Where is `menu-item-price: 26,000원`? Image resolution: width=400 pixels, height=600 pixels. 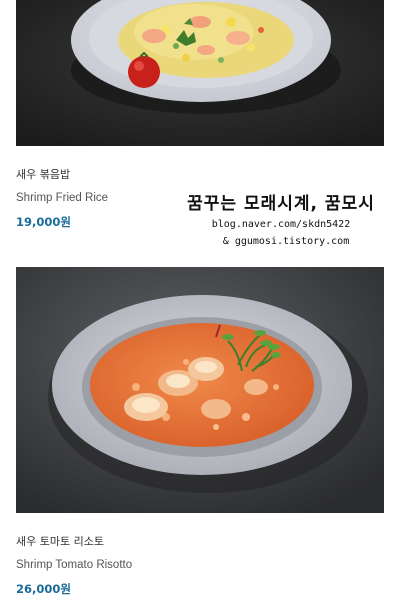
menu-item-price: 26,000원 is located at coordinates (43, 589).